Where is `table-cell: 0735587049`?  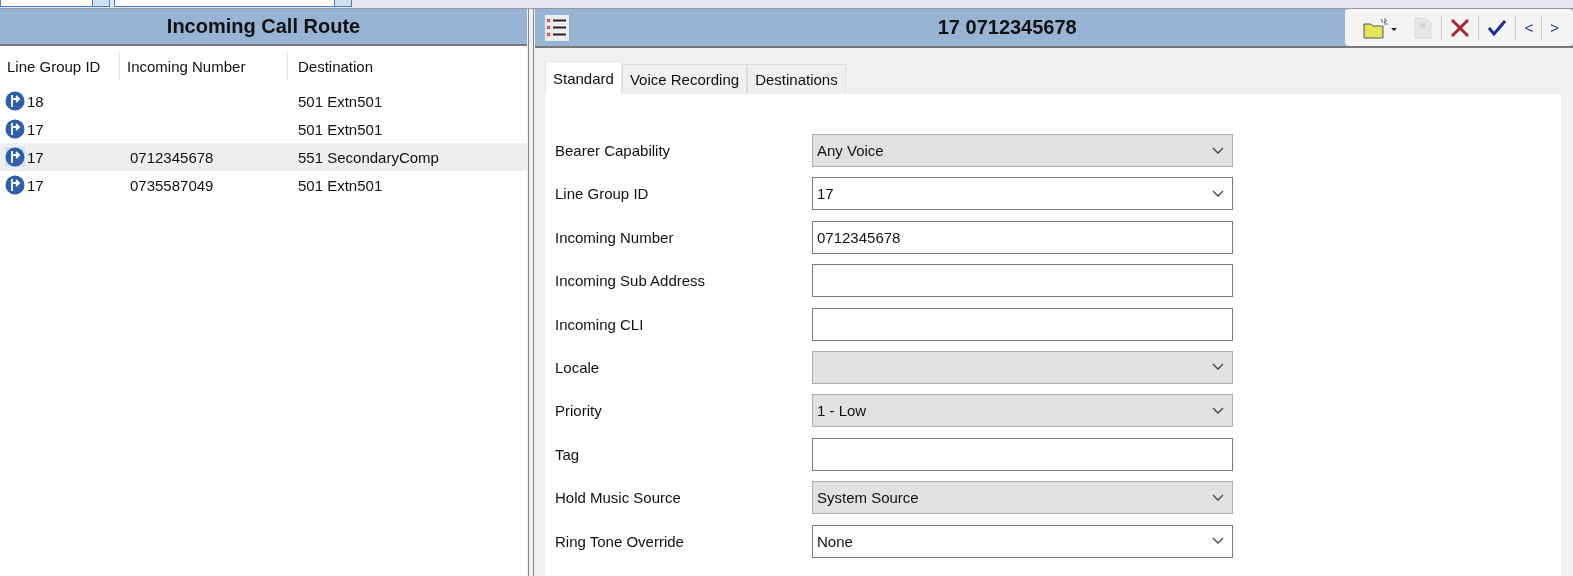 table-cell: 0735587049 is located at coordinates (172, 185).